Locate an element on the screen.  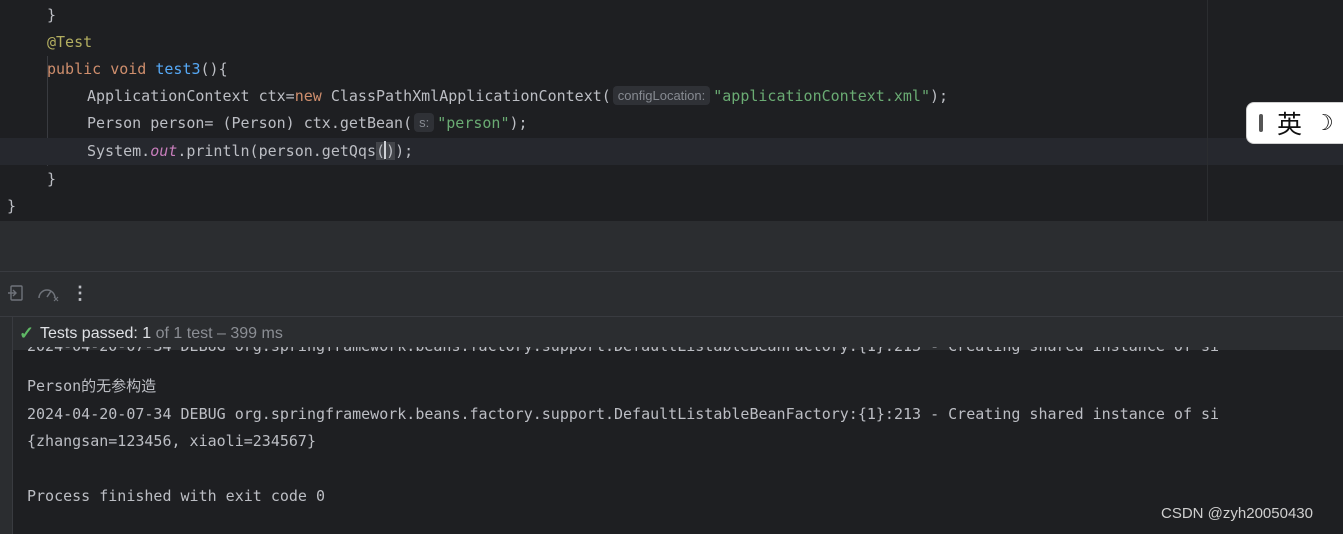
code-text: System. is located at coordinates (119, 151).